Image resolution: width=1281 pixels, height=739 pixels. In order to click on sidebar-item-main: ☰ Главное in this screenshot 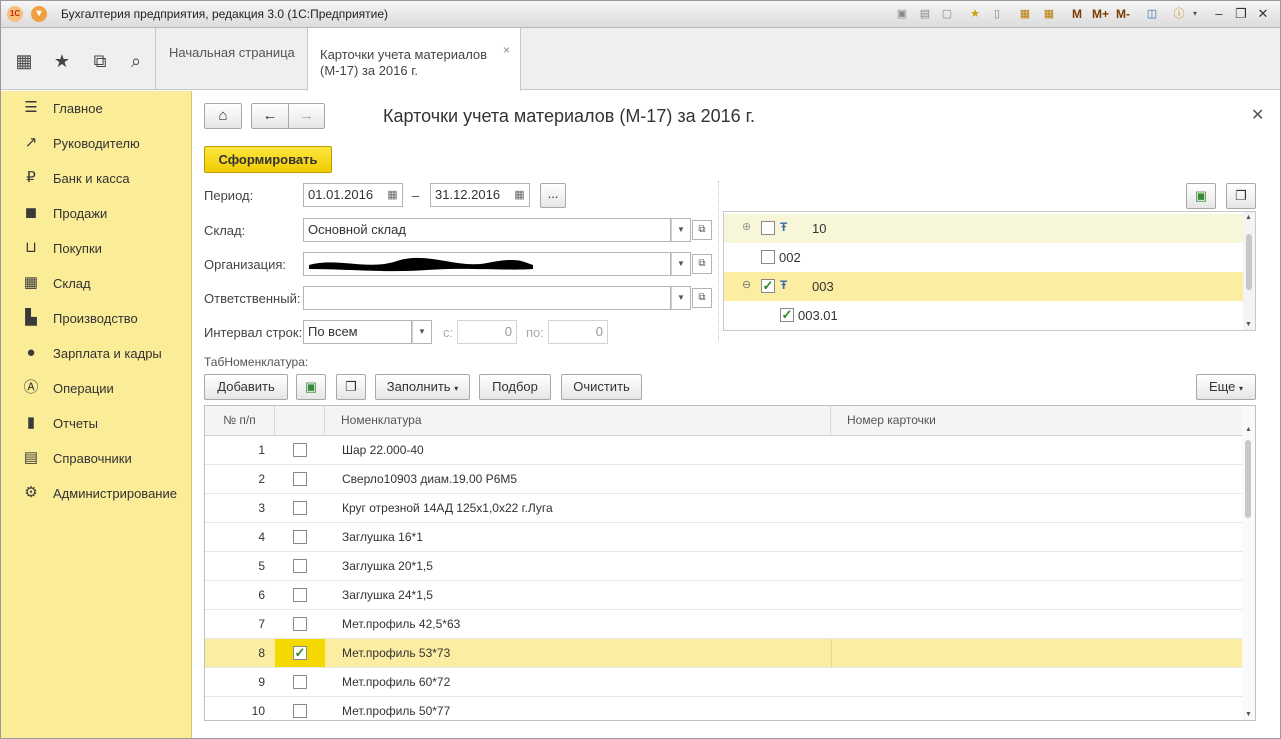, I will do `click(96, 108)`.